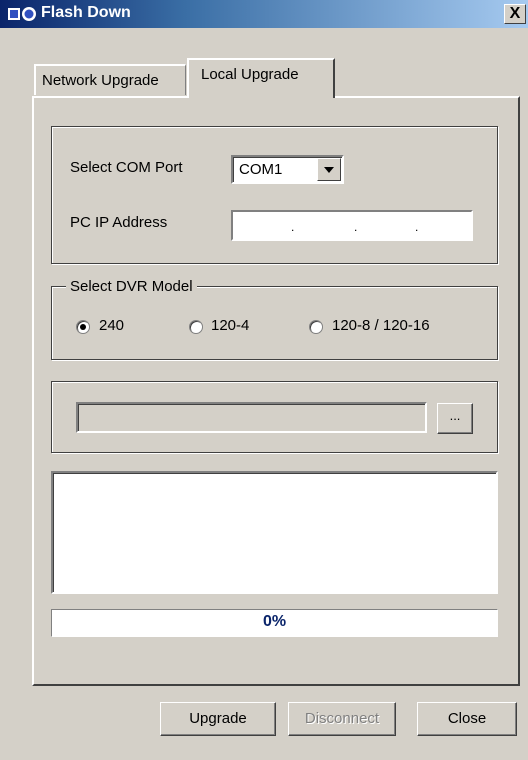  Describe the element at coordinates (218, 719) in the screenshot. I see `upgrade-button: Upgrade` at that location.